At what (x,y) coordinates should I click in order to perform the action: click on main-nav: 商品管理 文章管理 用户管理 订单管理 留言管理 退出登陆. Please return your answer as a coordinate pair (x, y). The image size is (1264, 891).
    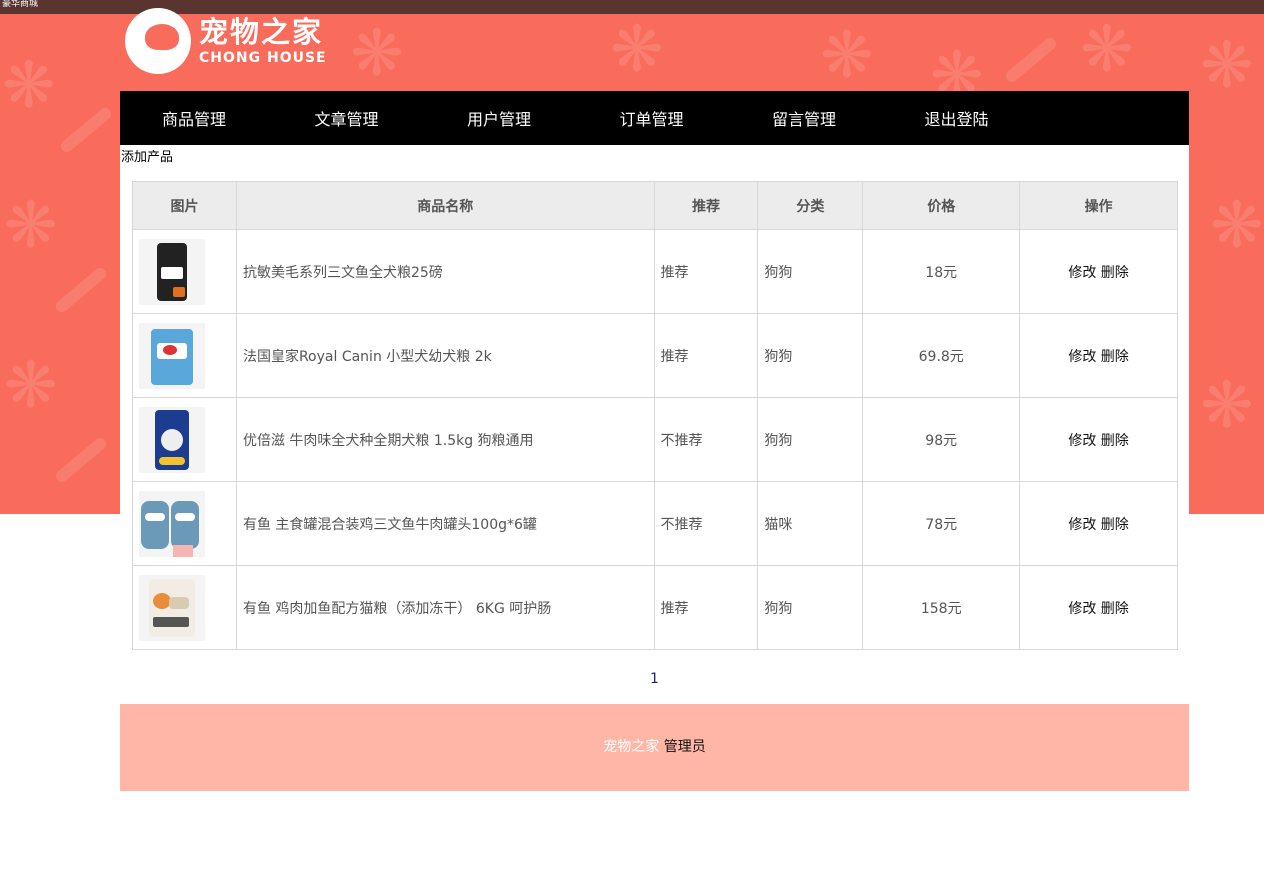
    Looking at the image, I should click on (654, 118).